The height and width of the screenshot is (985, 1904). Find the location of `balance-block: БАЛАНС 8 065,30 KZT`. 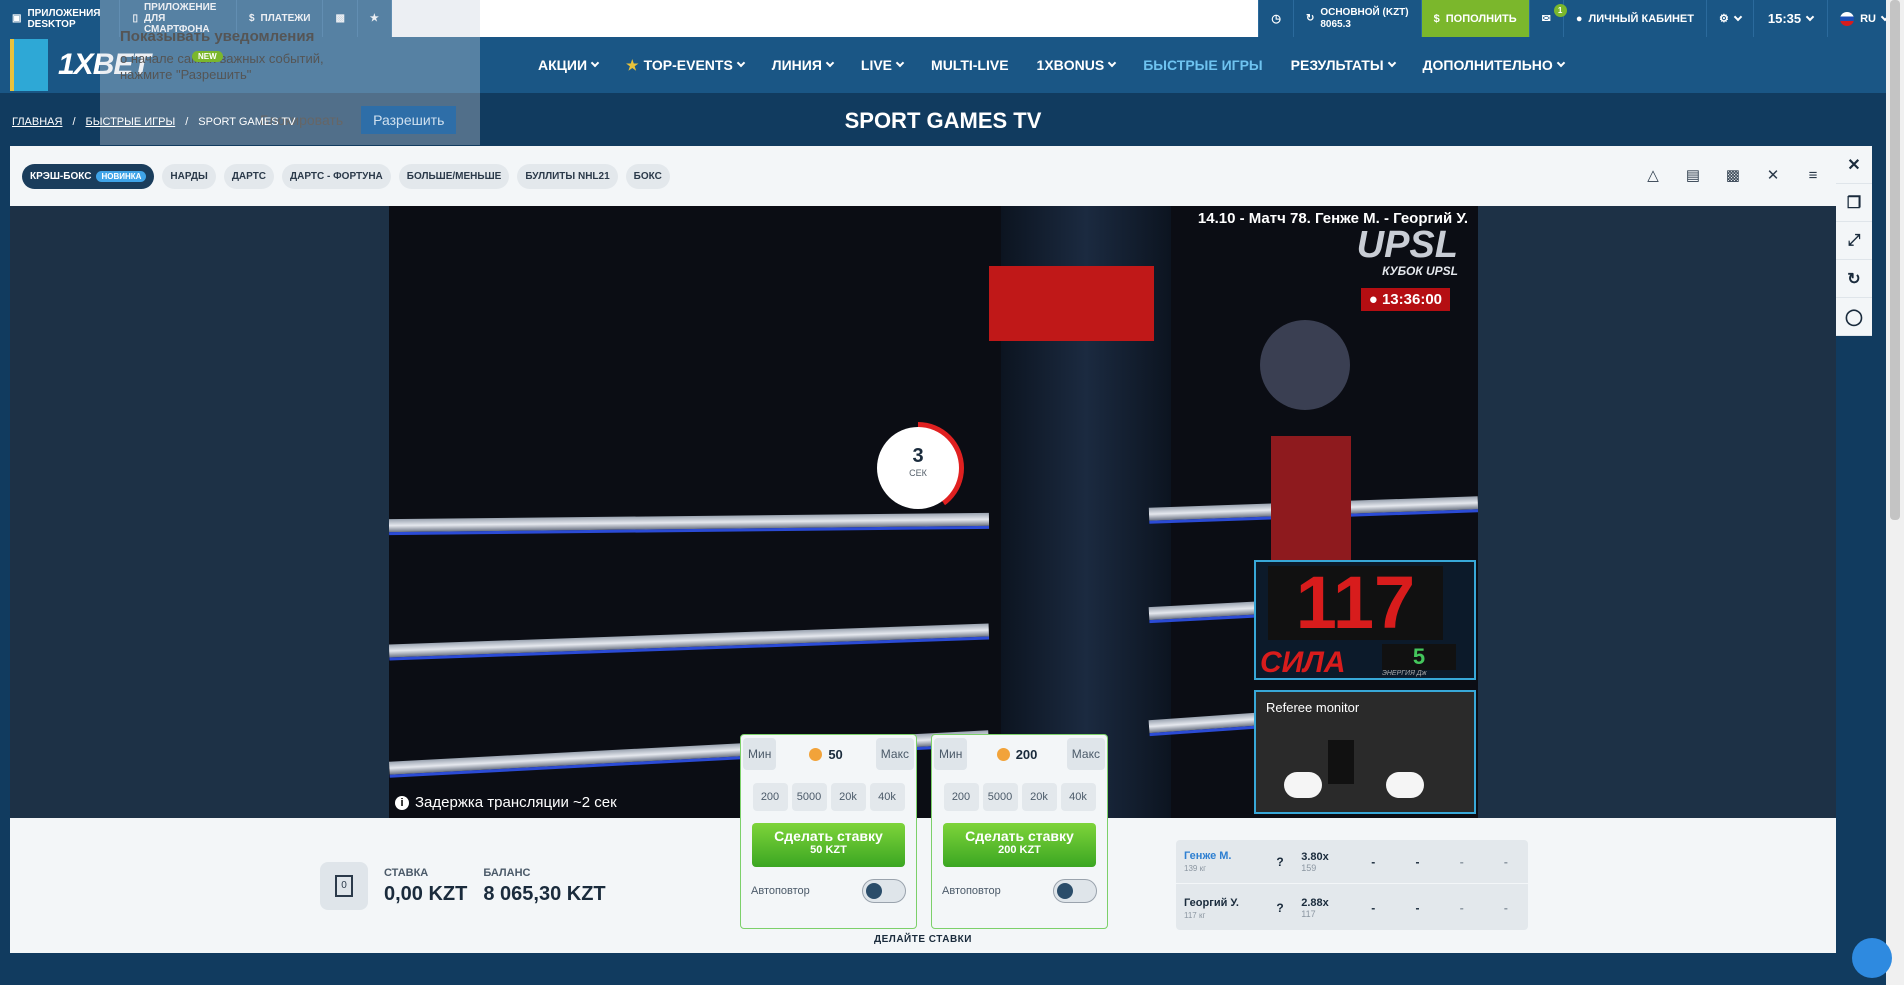

balance-block: БАЛАНС 8 065,30 KZT is located at coordinates (544, 886).